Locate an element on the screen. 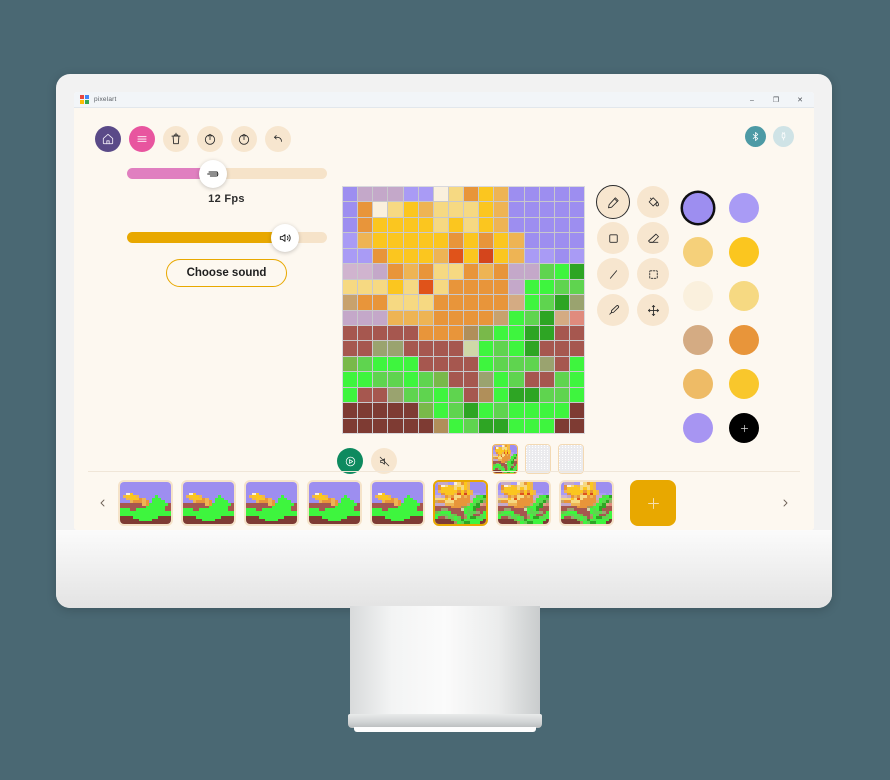 This screenshot has height=780, width=890. add-frame-button is located at coordinates (653, 503).